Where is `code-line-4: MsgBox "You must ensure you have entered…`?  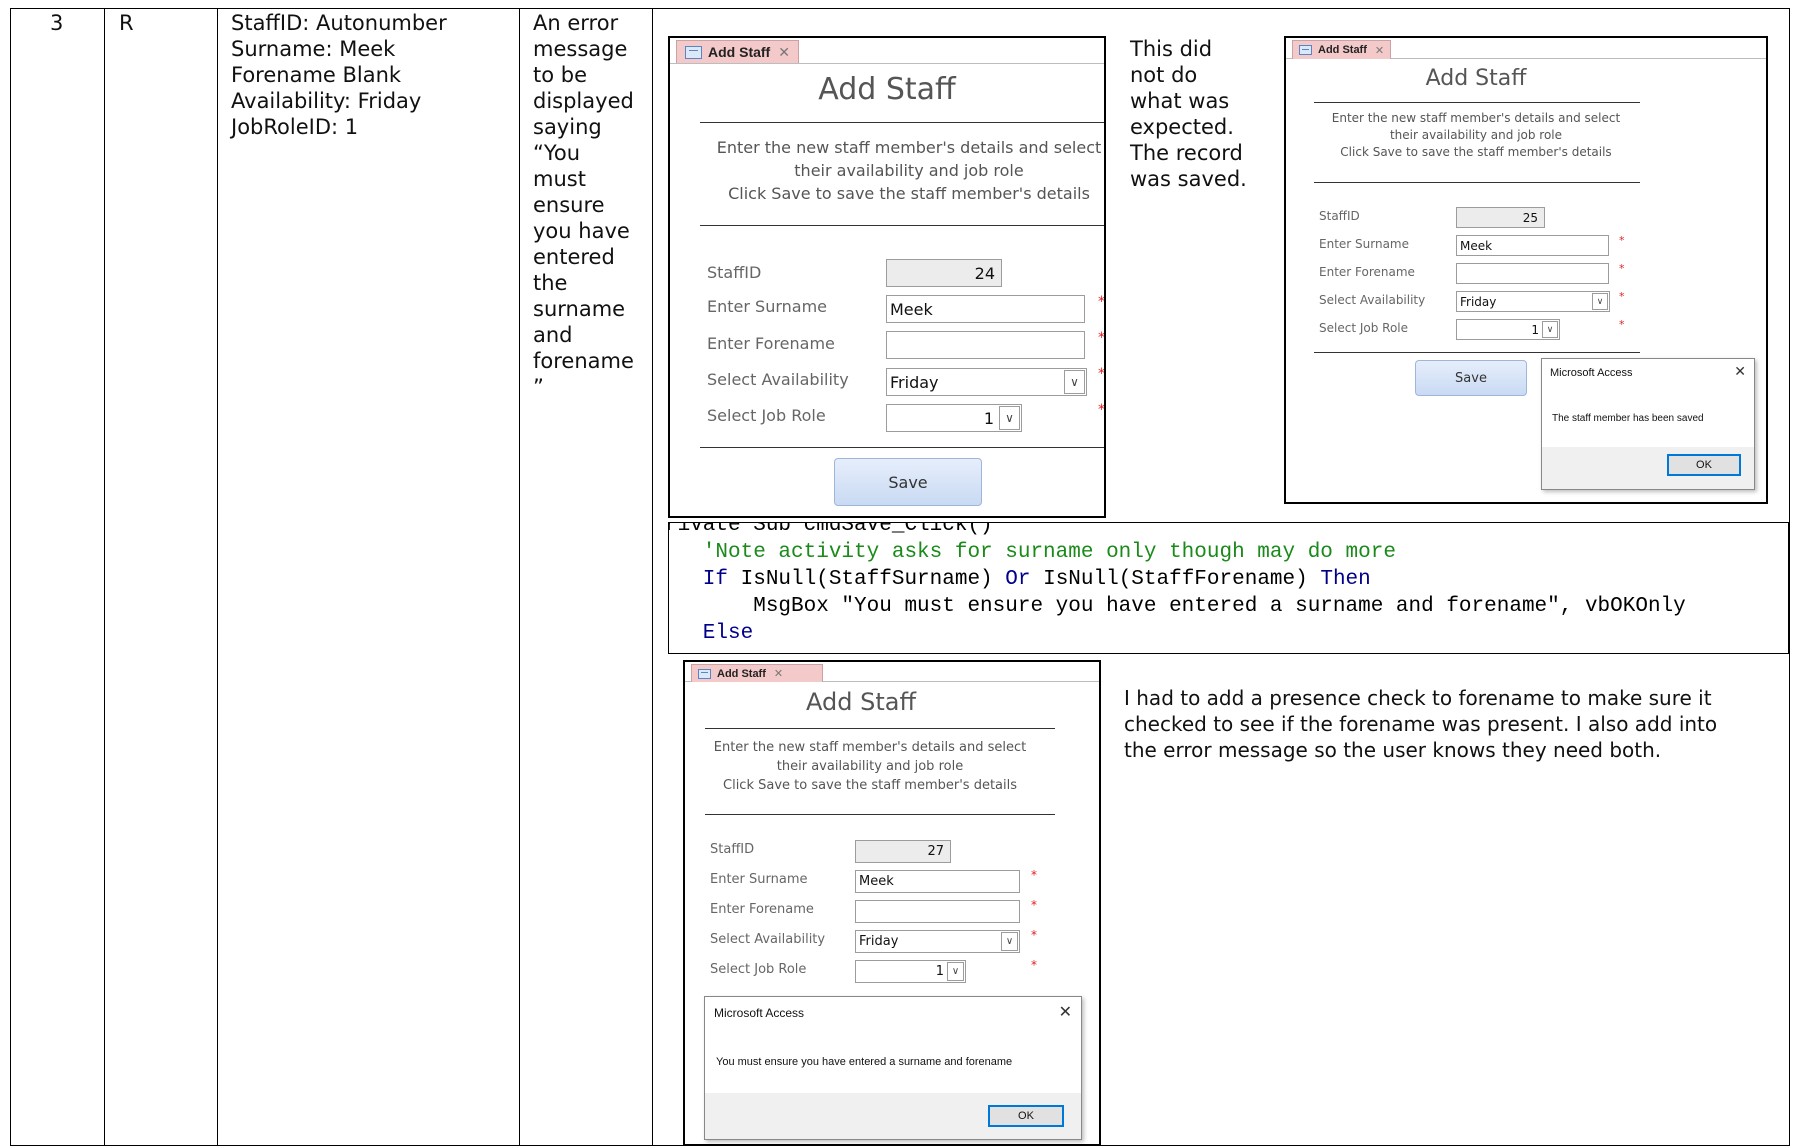 code-line-4: MsgBox "You must ensure you have entered… is located at coordinates (1177, 606).